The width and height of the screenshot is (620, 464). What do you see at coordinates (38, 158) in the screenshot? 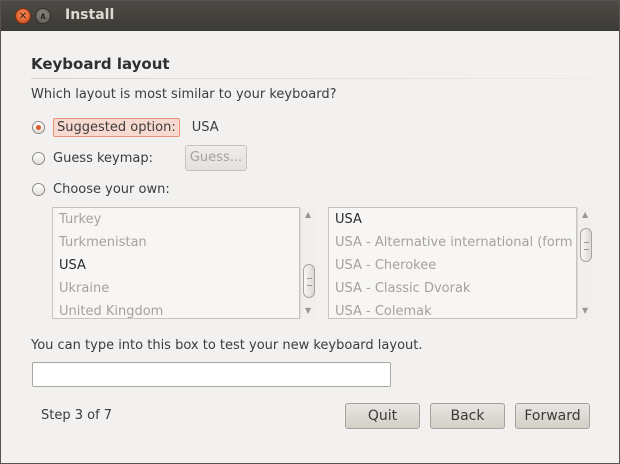
I see `guess-keymap-radio` at bounding box center [38, 158].